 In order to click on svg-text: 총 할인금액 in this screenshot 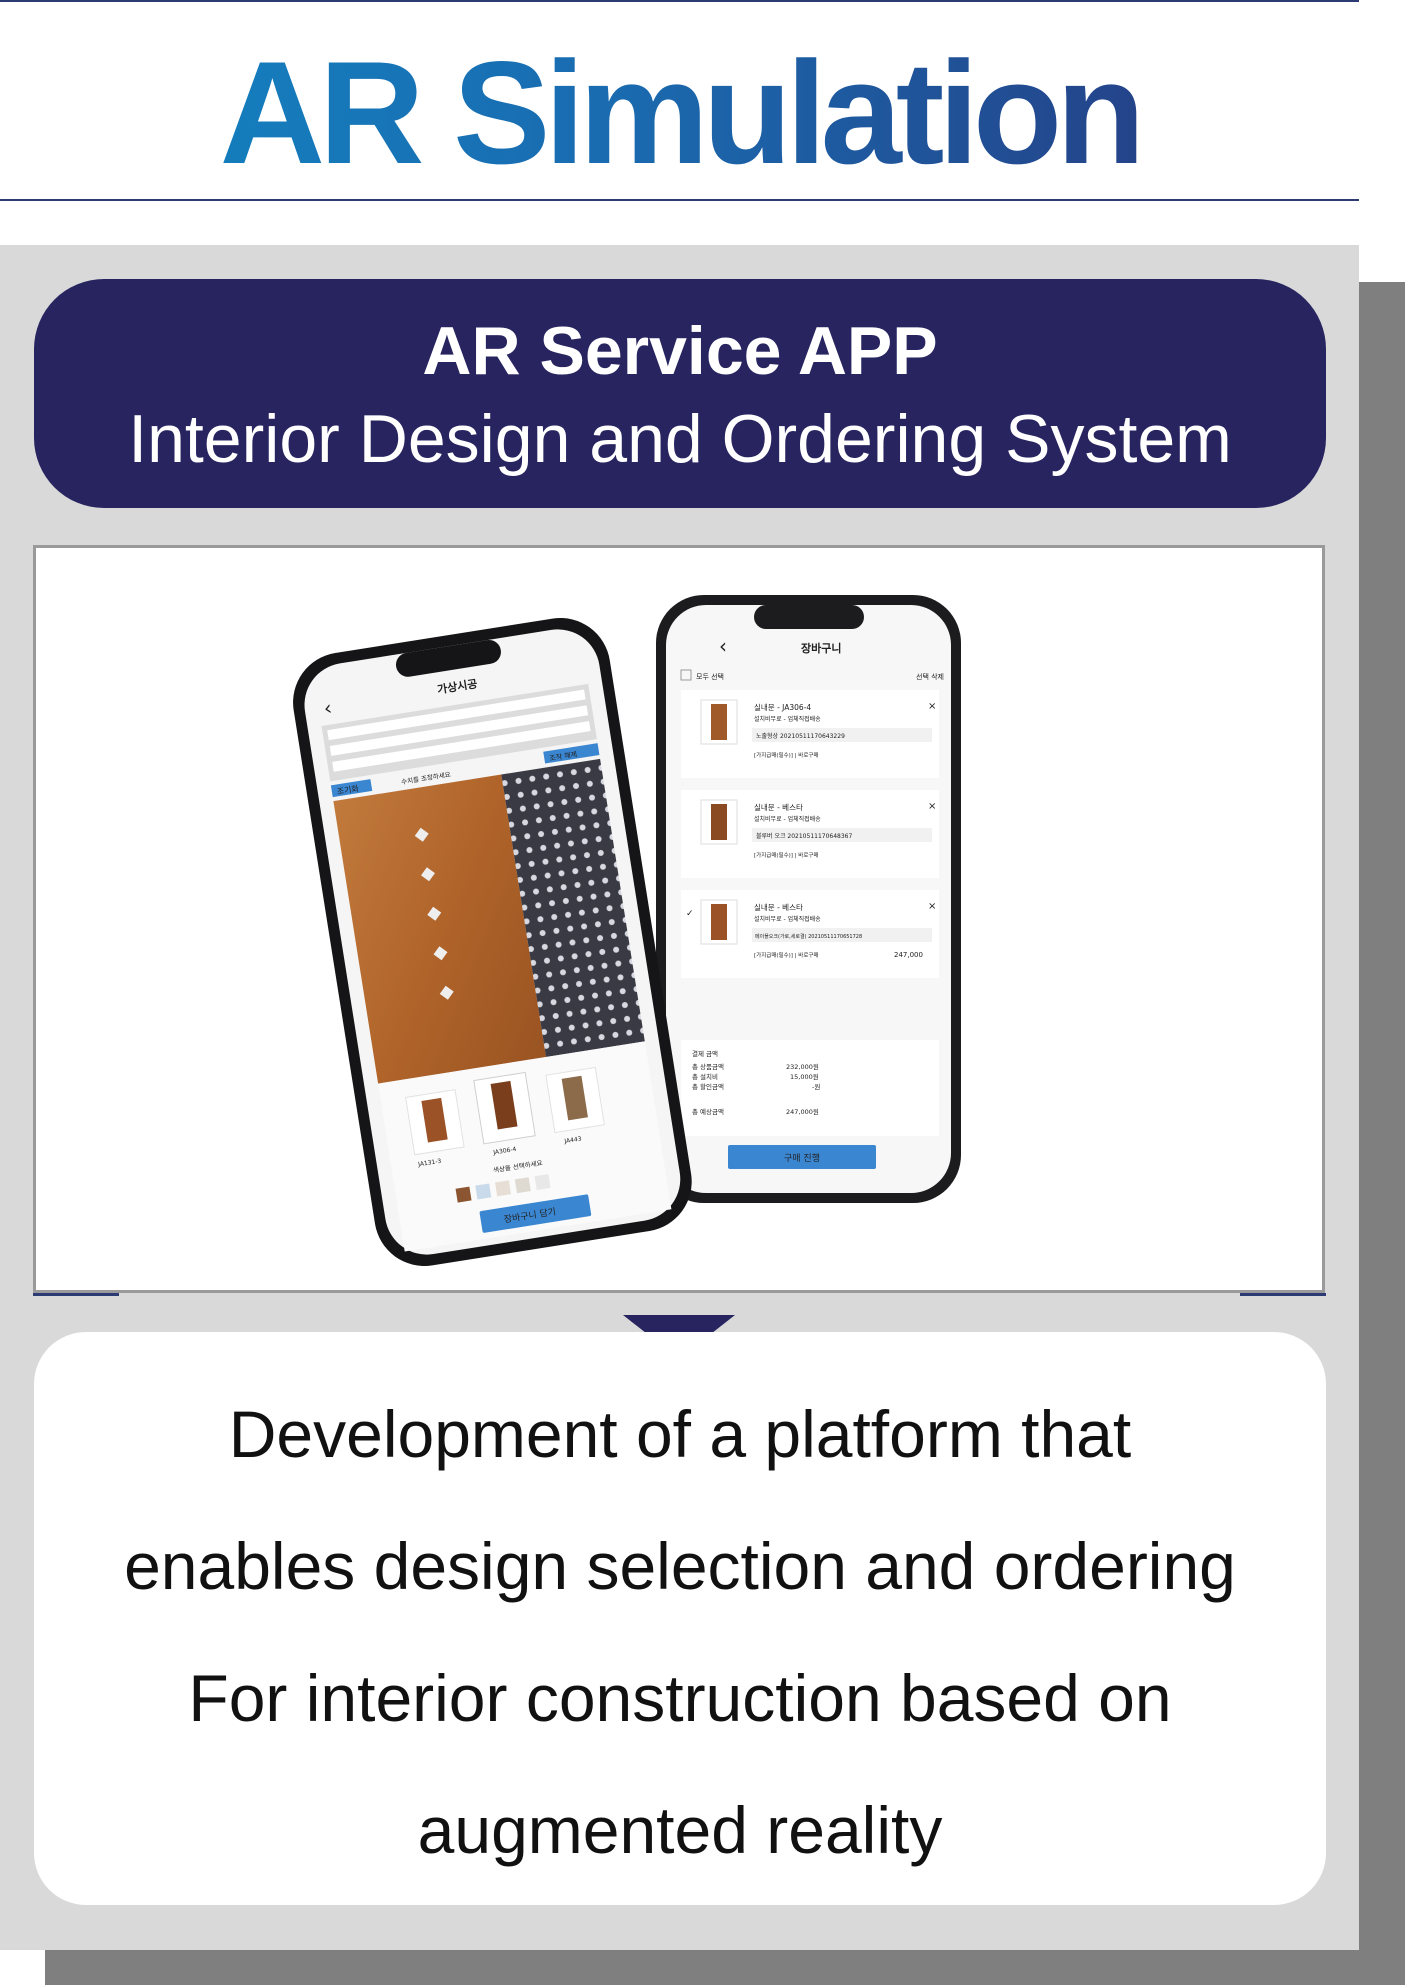, I will do `click(708, 1086)`.